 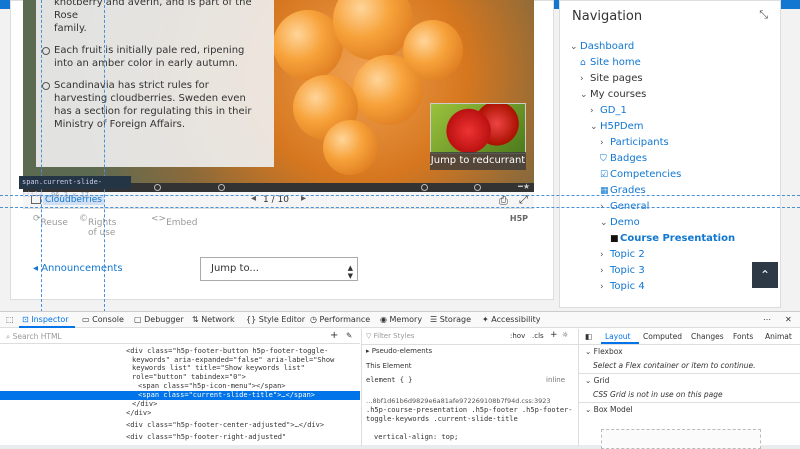 What do you see at coordinates (620, 222) in the screenshot?
I see `nav-item-demo: ⌄ Demo` at bounding box center [620, 222].